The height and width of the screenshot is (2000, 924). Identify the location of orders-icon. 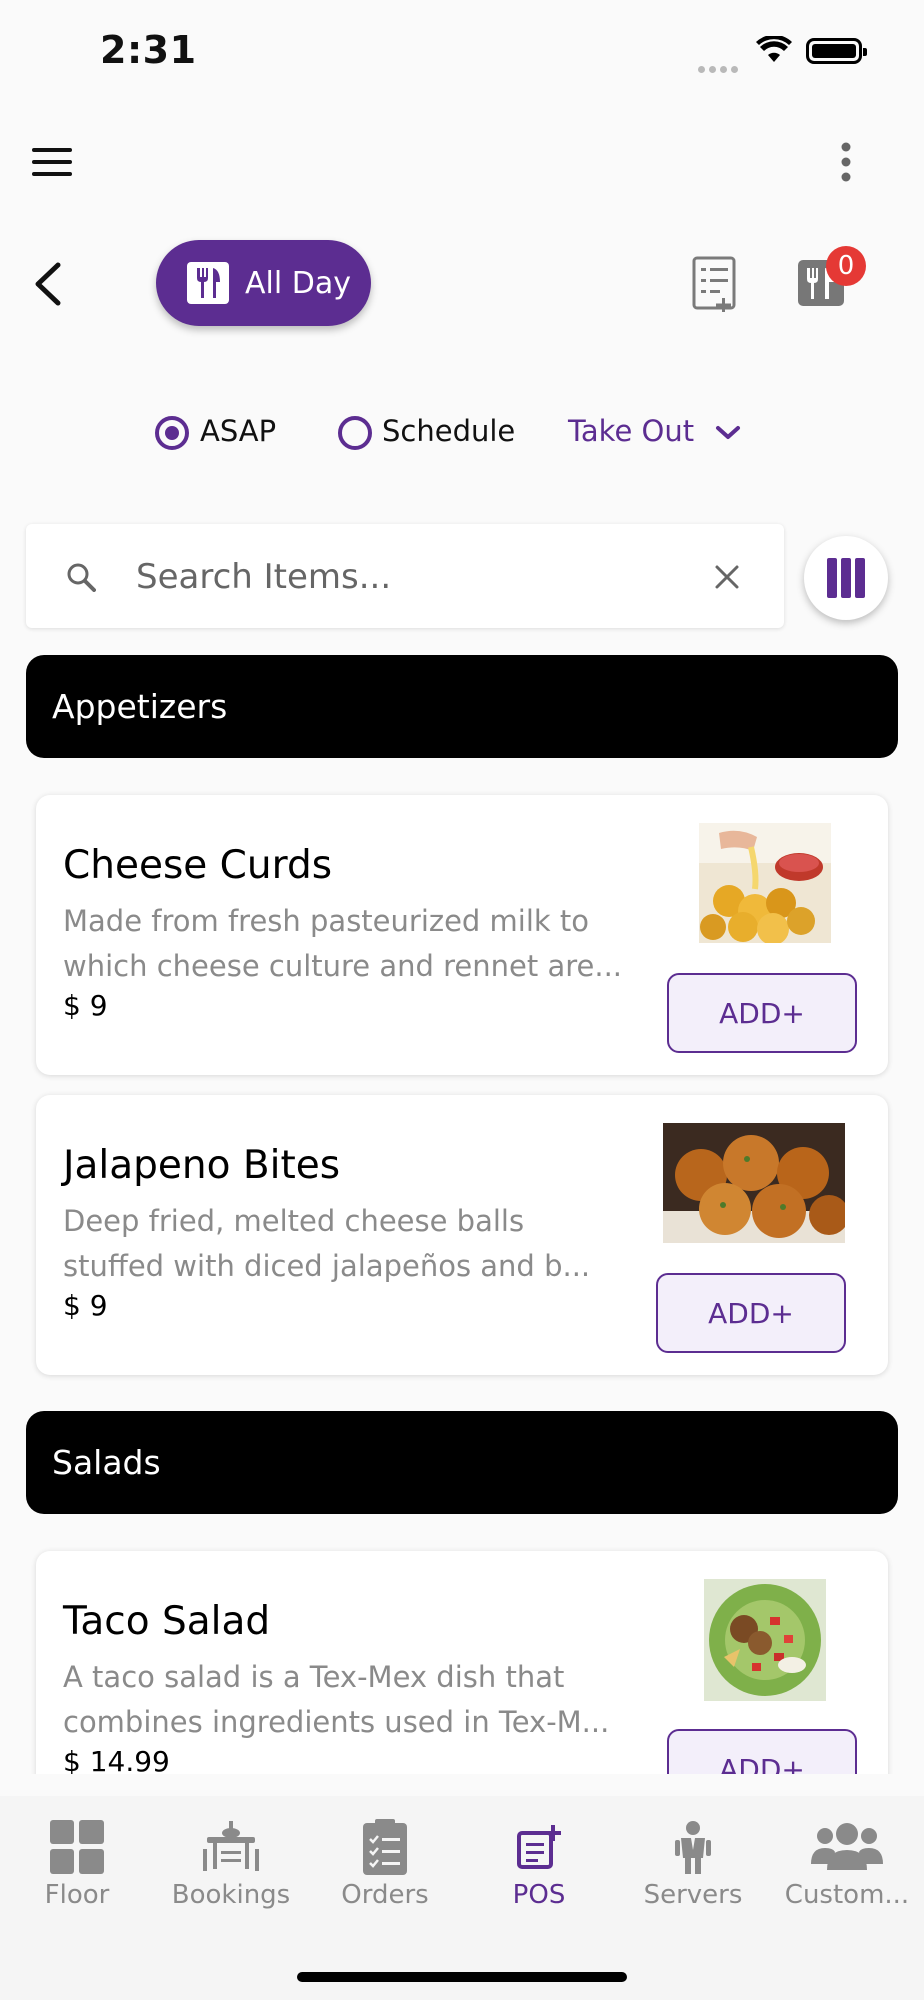
(385, 1847).